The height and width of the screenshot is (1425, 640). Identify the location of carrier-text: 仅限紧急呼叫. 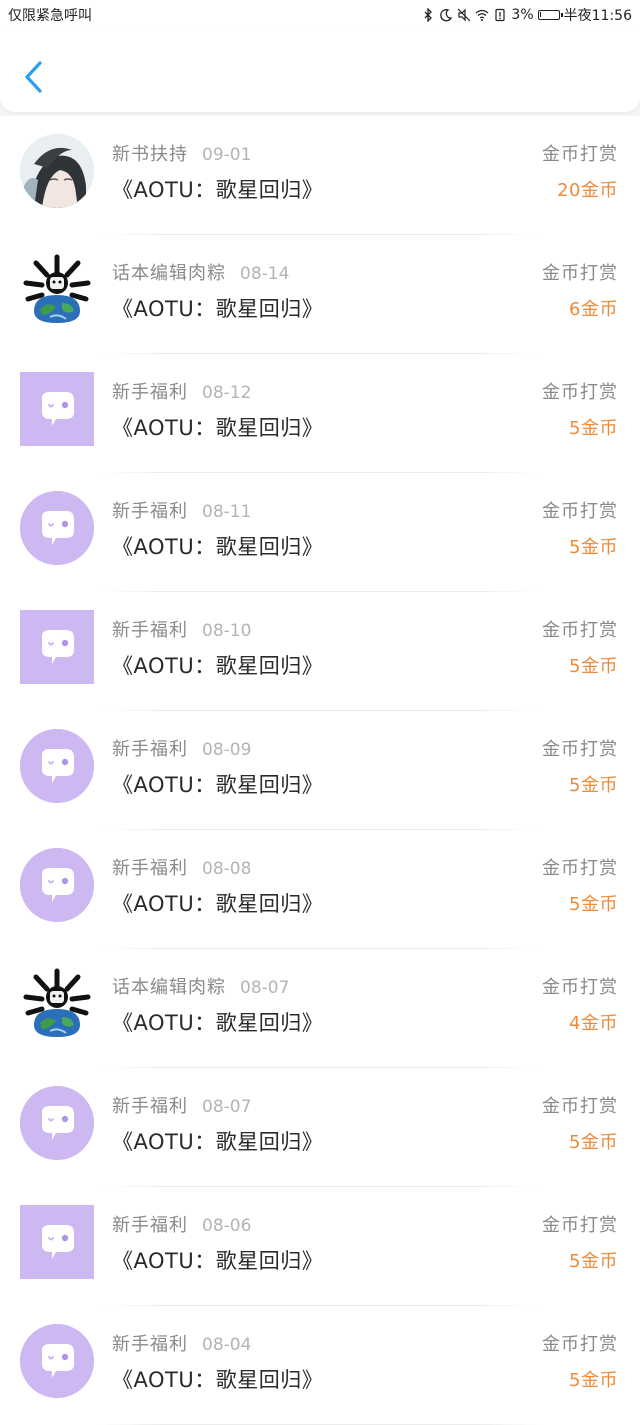
(50, 16).